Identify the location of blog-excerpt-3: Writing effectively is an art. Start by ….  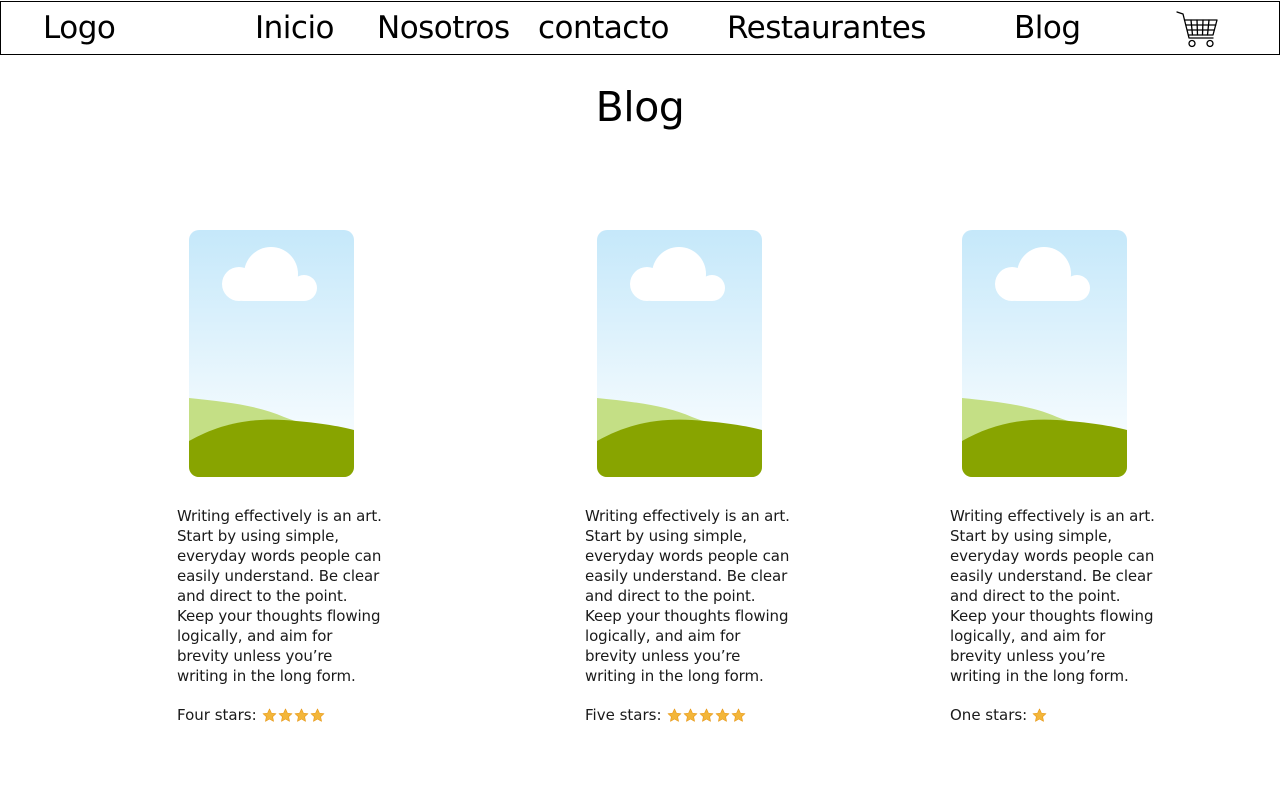
(1052, 596).